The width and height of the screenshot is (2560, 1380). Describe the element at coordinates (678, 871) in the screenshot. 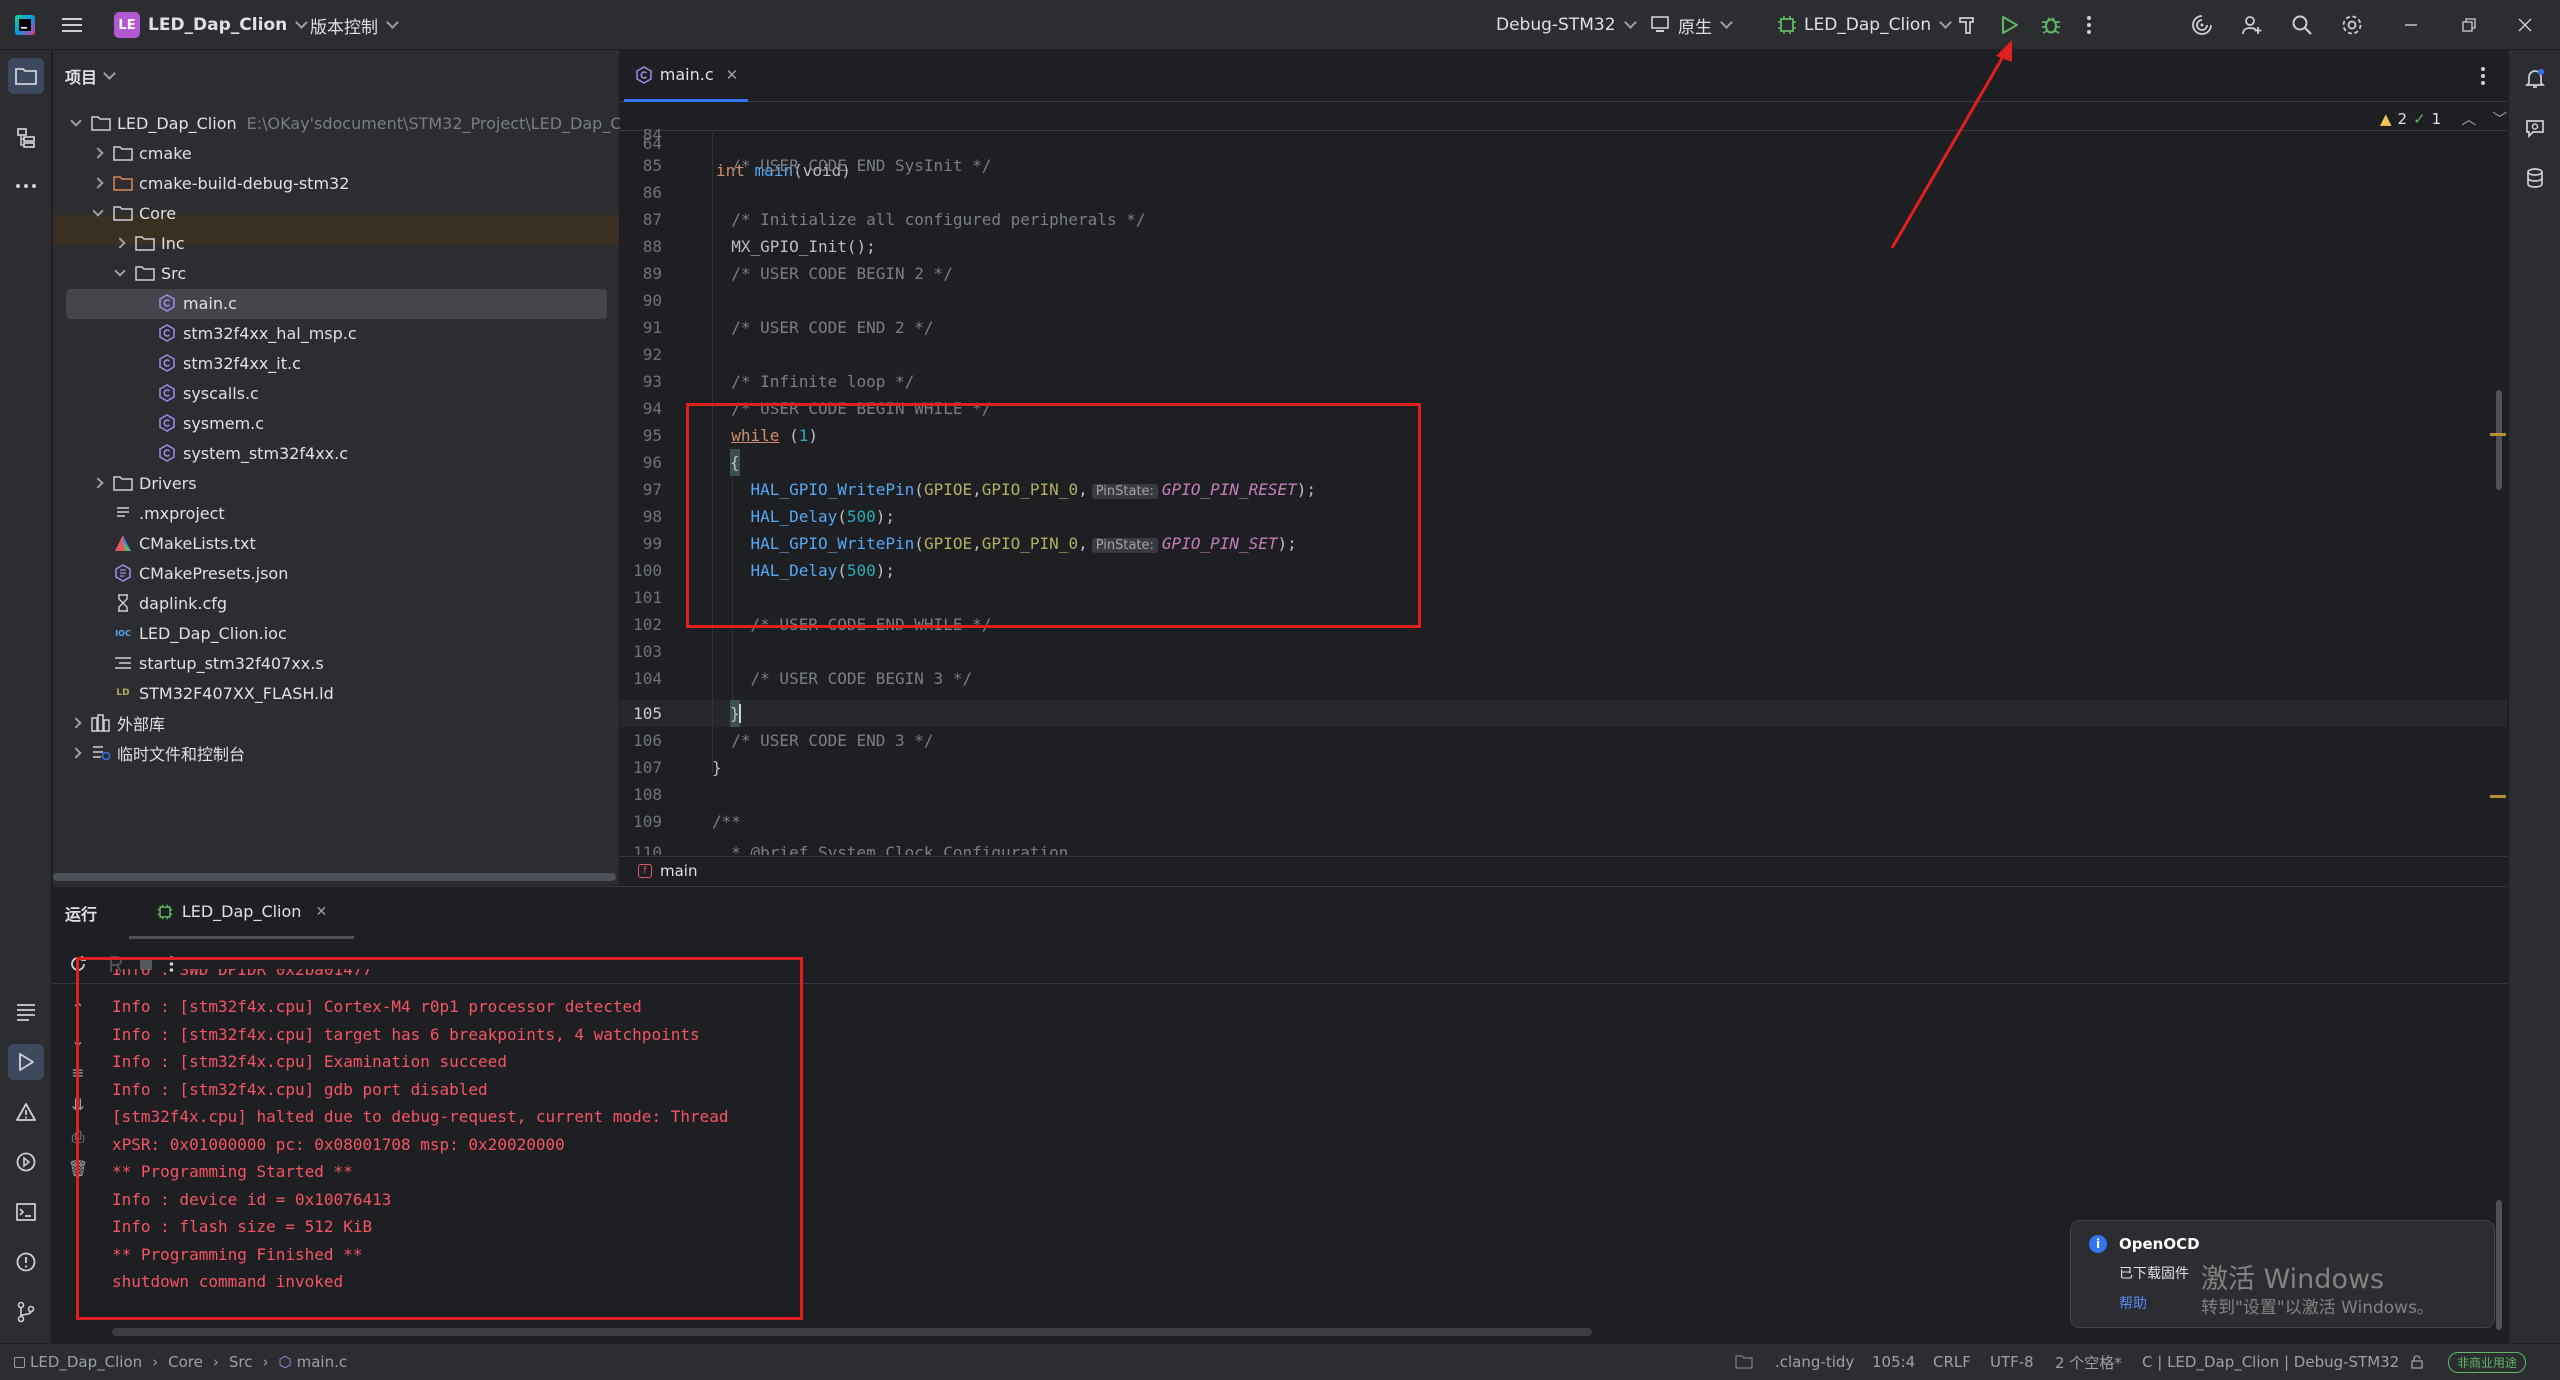

I see `breadcrumb-function: main` at that location.